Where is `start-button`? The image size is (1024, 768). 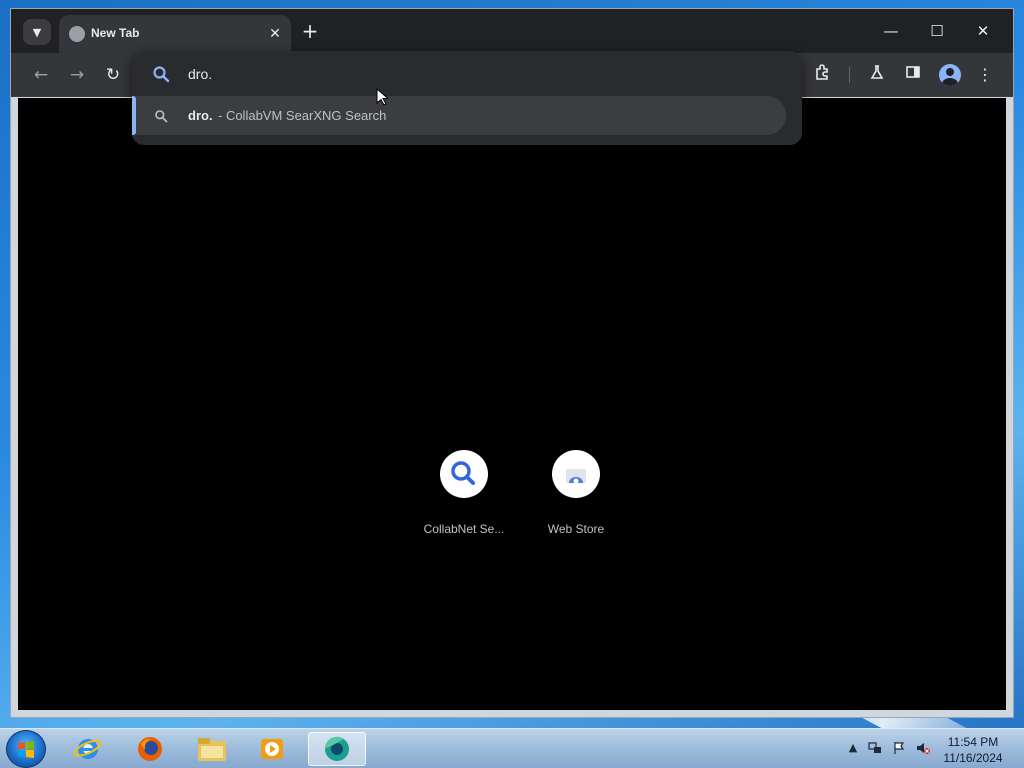 start-button is located at coordinates (26, 749).